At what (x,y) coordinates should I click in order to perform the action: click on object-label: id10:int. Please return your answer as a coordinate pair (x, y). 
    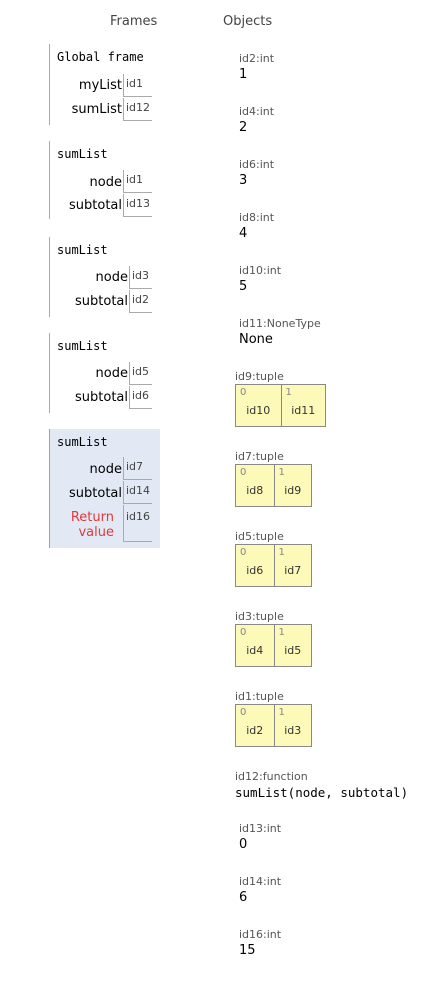
    Looking at the image, I should click on (260, 270).